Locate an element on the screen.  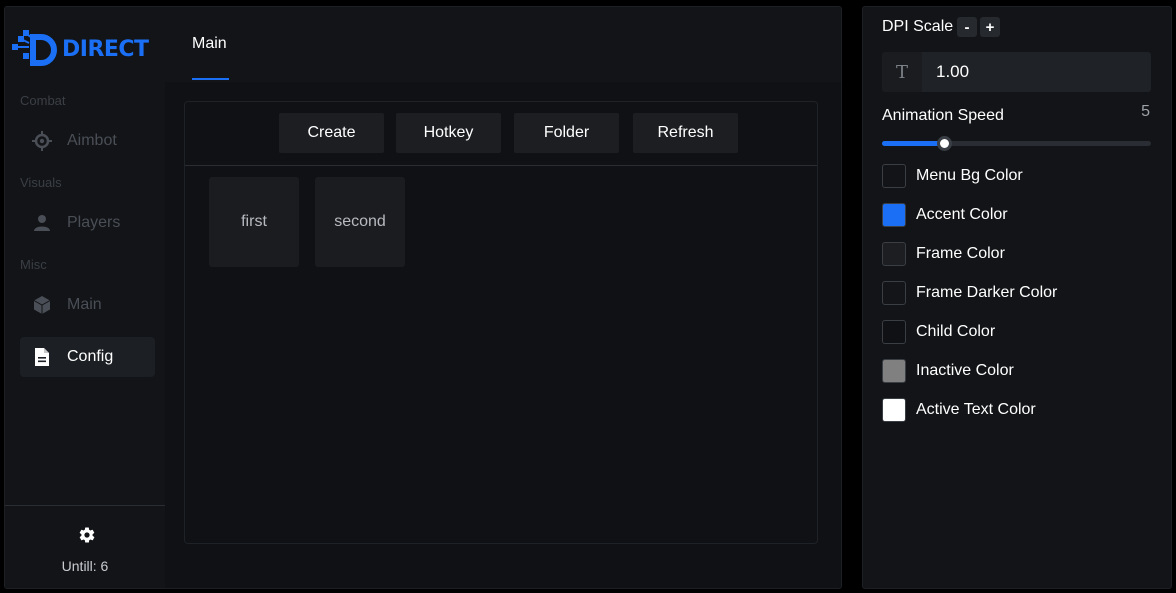
config-item-second: second is located at coordinates (360, 222).